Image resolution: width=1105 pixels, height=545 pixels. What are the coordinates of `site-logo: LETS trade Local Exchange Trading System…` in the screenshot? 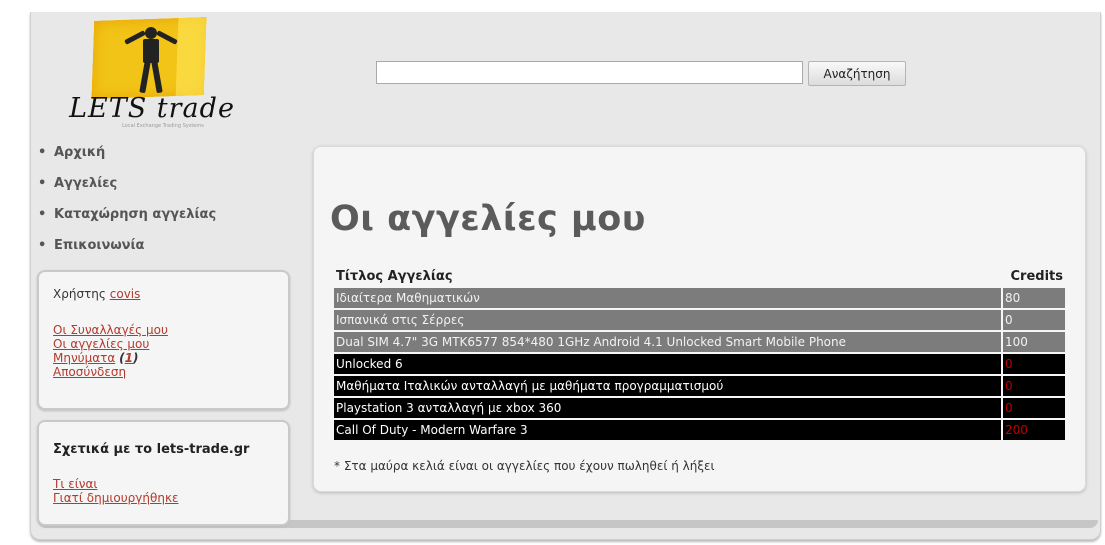 It's located at (150, 73).